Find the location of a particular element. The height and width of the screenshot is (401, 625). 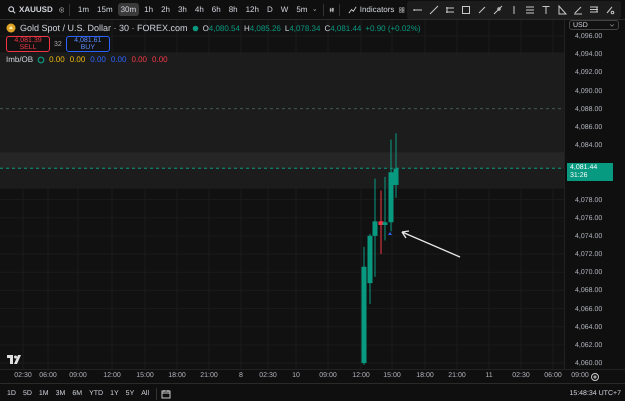

lines-icon is located at coordinates (594, 9).